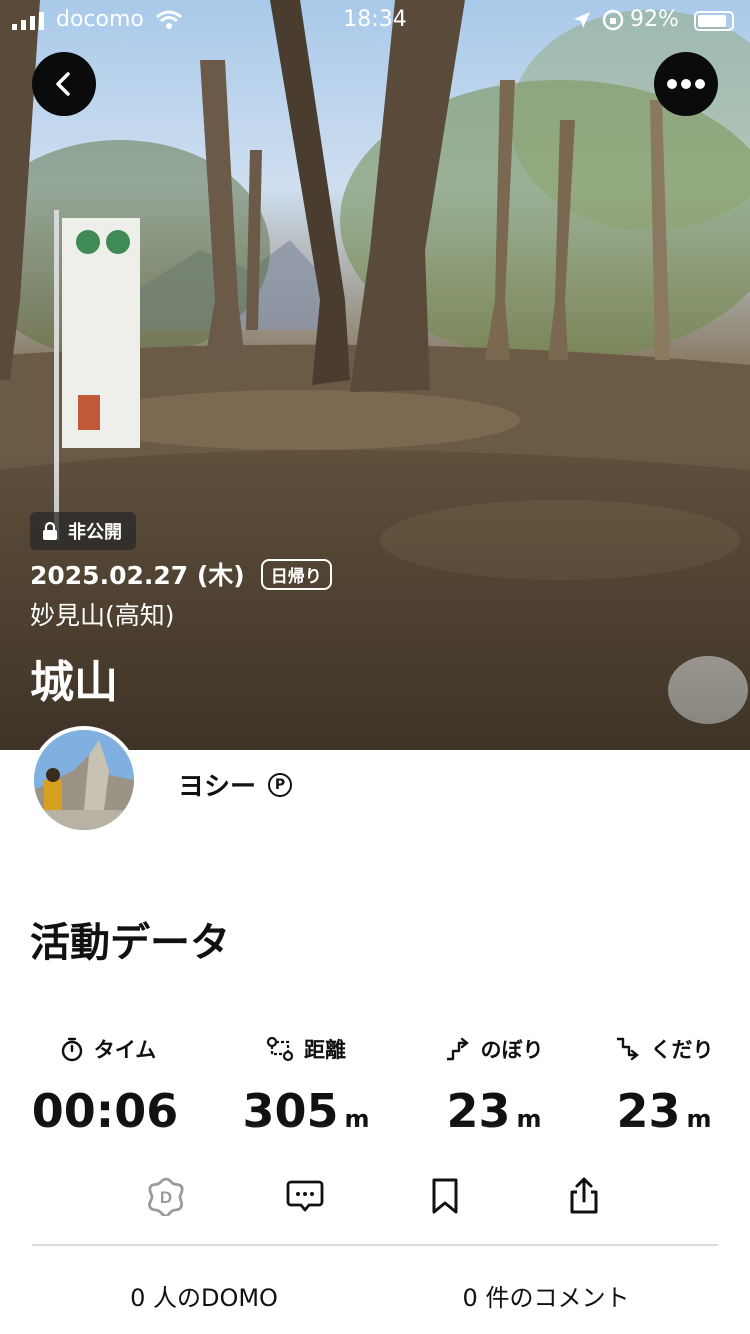  I want to click on comment-button, so click(305, 1196).